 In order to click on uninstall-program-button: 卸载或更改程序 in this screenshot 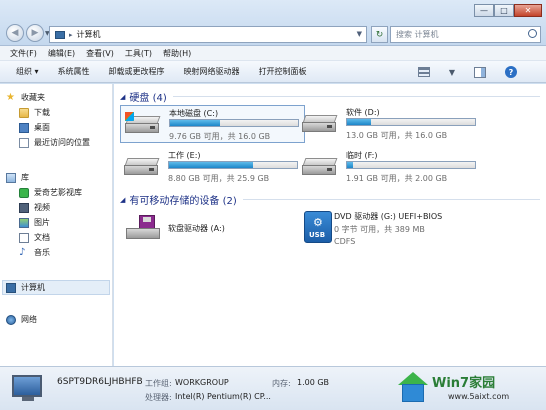, I will do `click(137, 71)`.